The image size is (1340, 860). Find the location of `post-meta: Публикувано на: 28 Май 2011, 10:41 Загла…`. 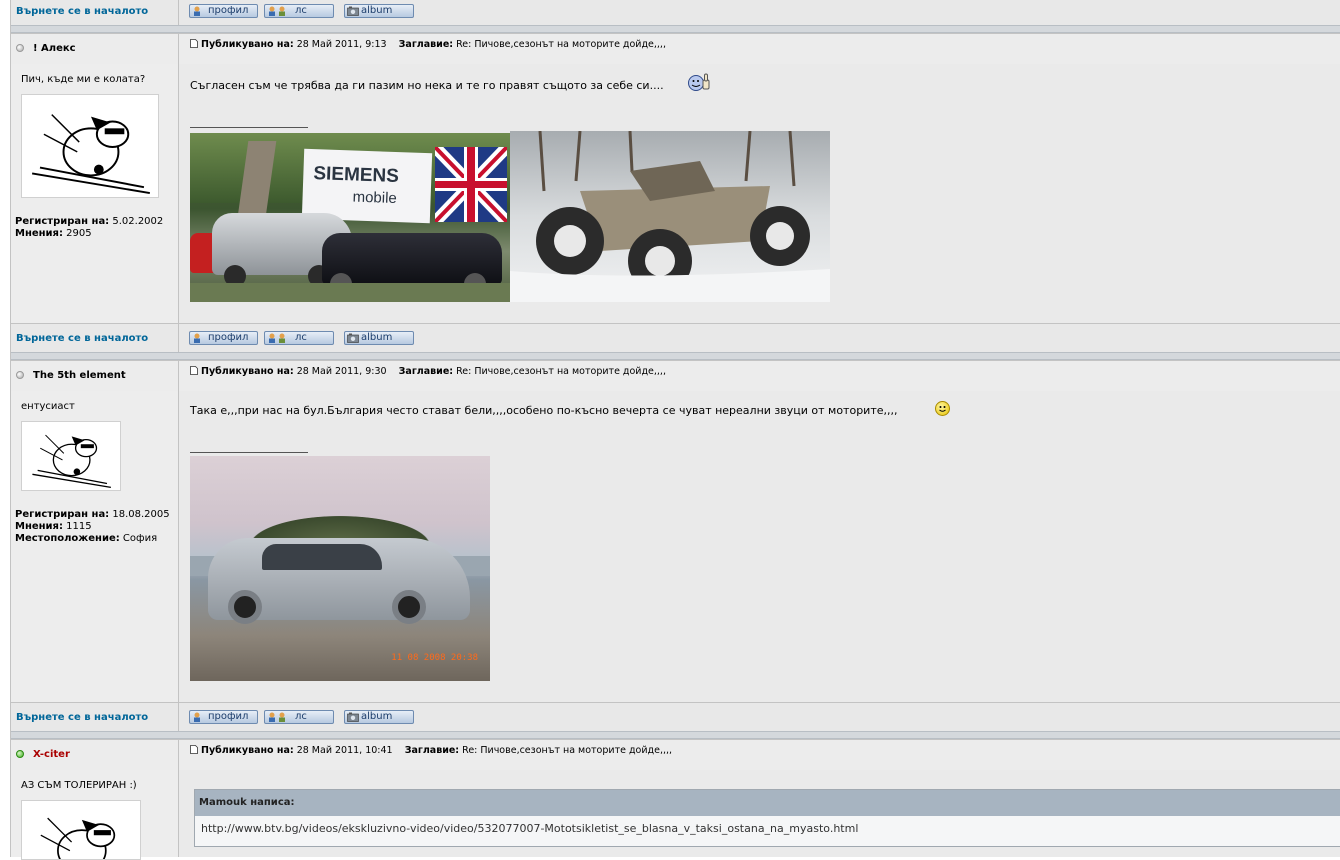

post-meta: Публикувано на: 28 Май 2011, 10:41 Загла… is located at coordinates (431, 750).